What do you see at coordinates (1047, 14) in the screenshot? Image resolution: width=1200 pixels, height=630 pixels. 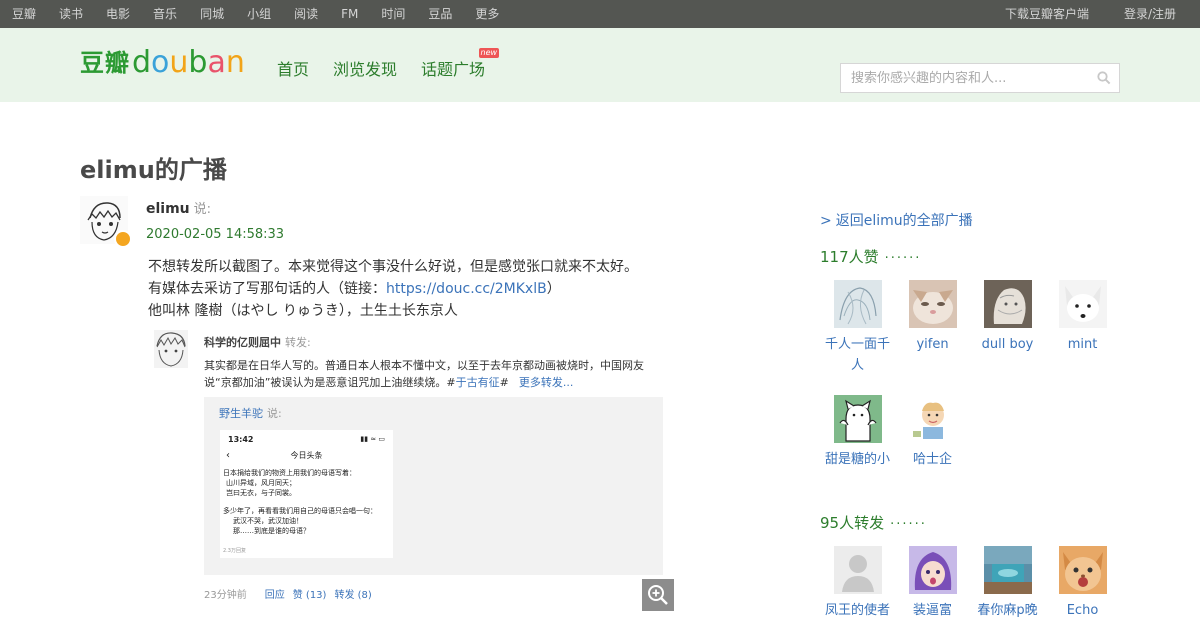 I see `download-app-link: 下载豆瓣客户端` at bounding box center [1047, 14].